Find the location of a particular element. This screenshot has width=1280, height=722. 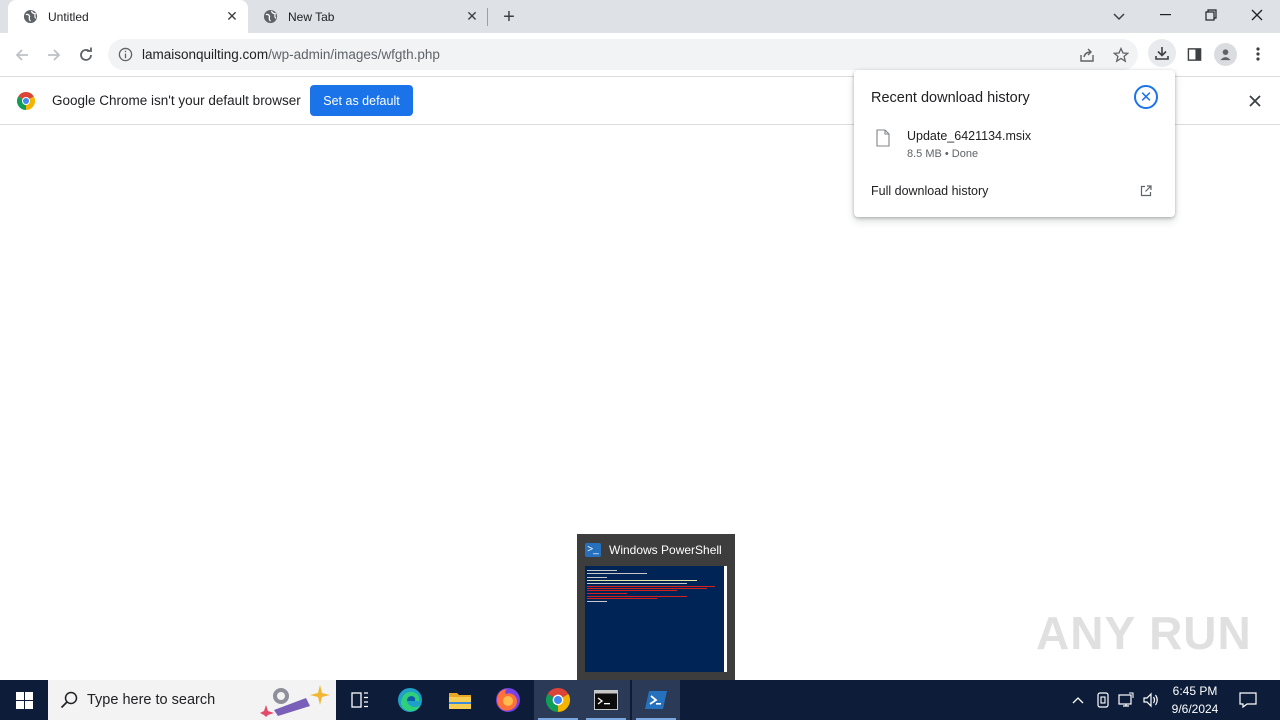

close-window-icon is located at coordinates (1257, 15).